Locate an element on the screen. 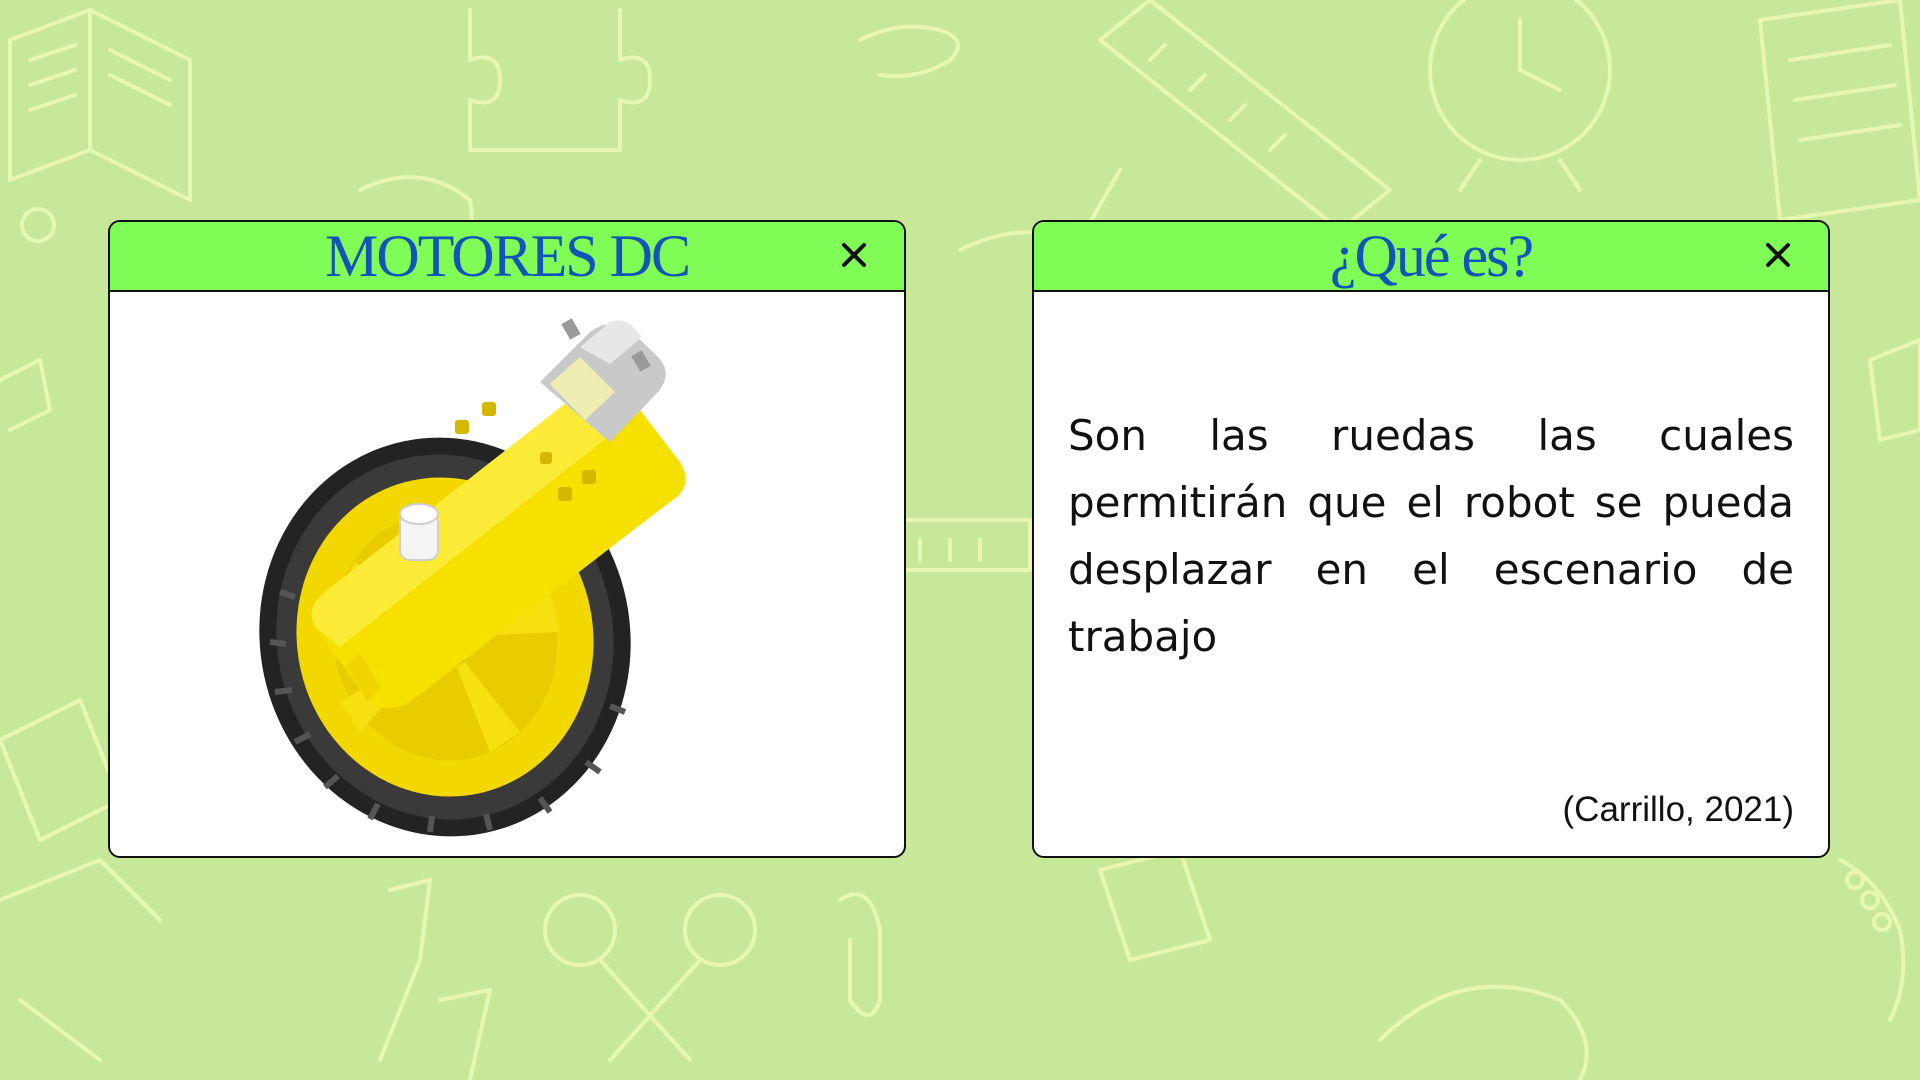  definition-window-titlebar: ¿Qué es? is located at coordinates (1431, 257).